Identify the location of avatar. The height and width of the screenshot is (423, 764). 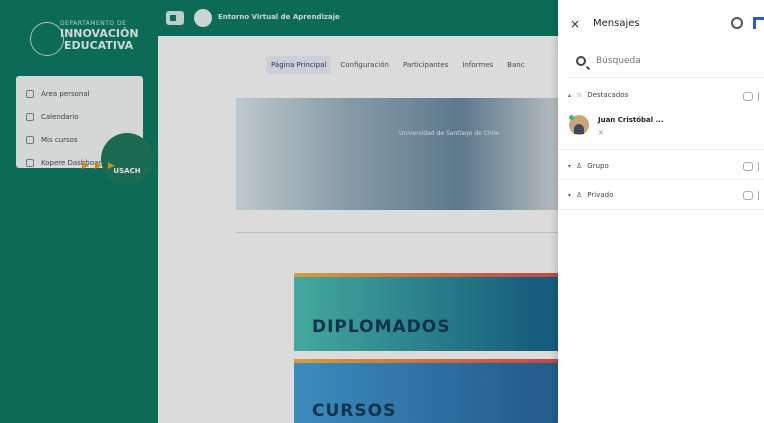
(579, 125).